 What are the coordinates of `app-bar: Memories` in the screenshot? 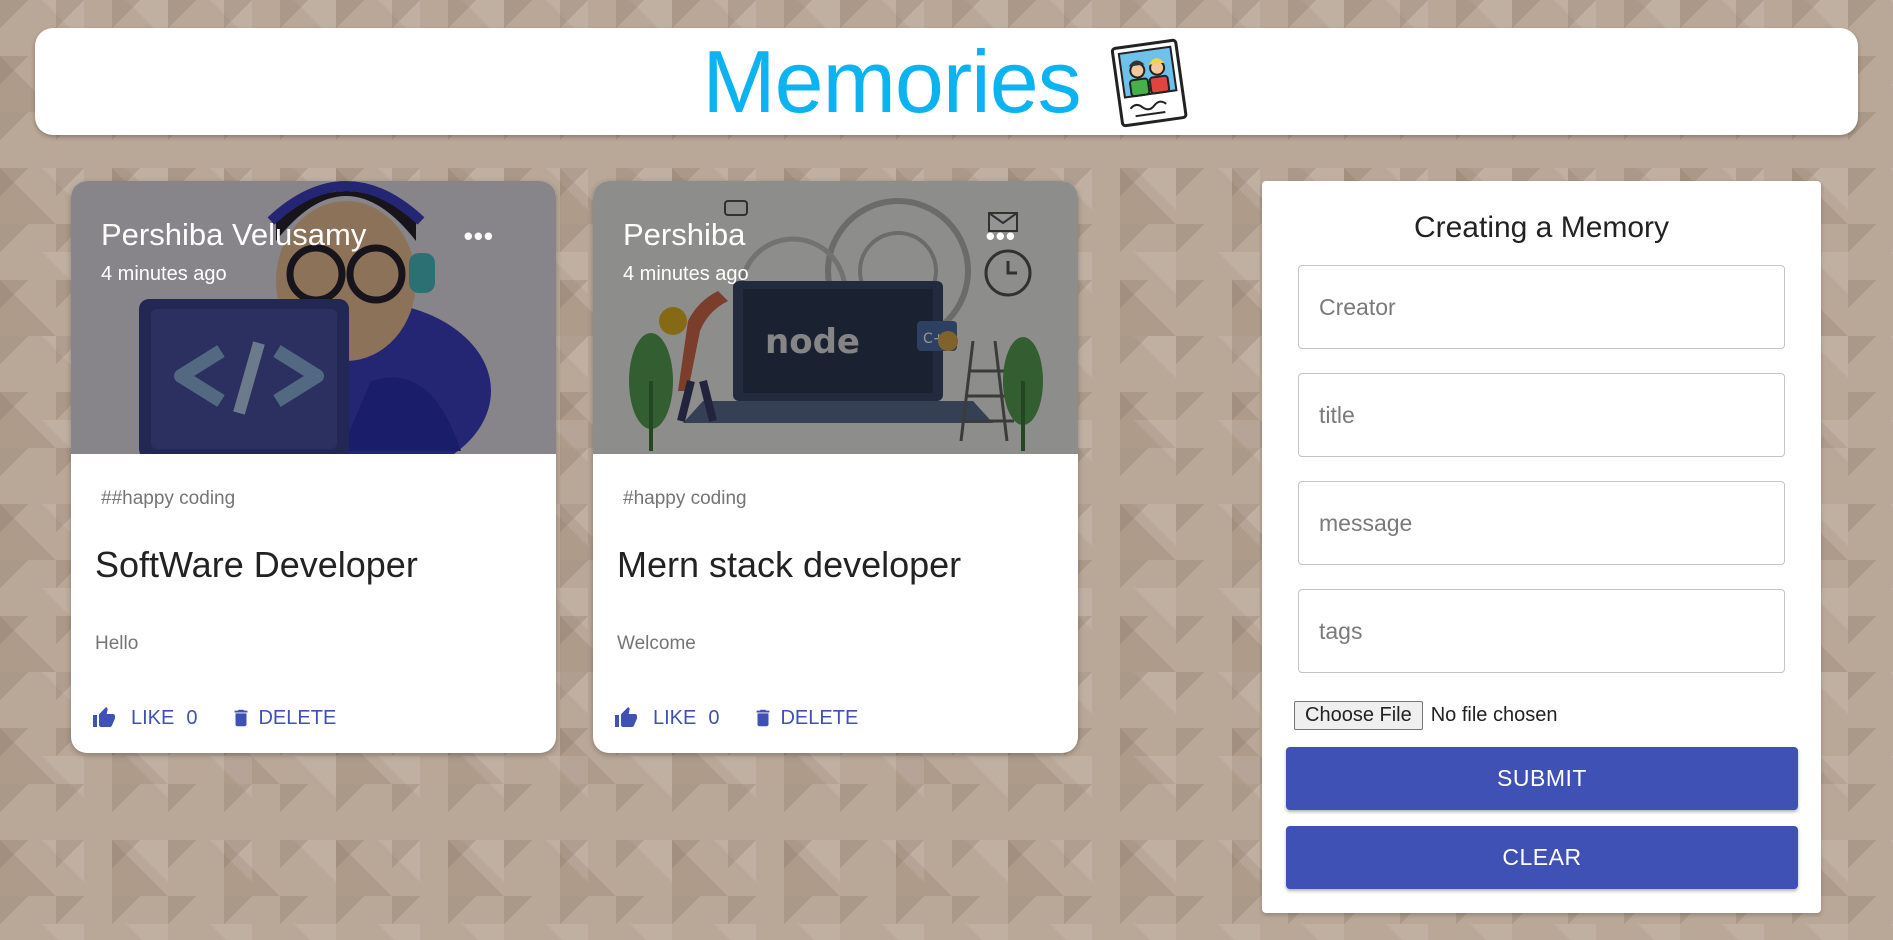 It's located at (946, 81).